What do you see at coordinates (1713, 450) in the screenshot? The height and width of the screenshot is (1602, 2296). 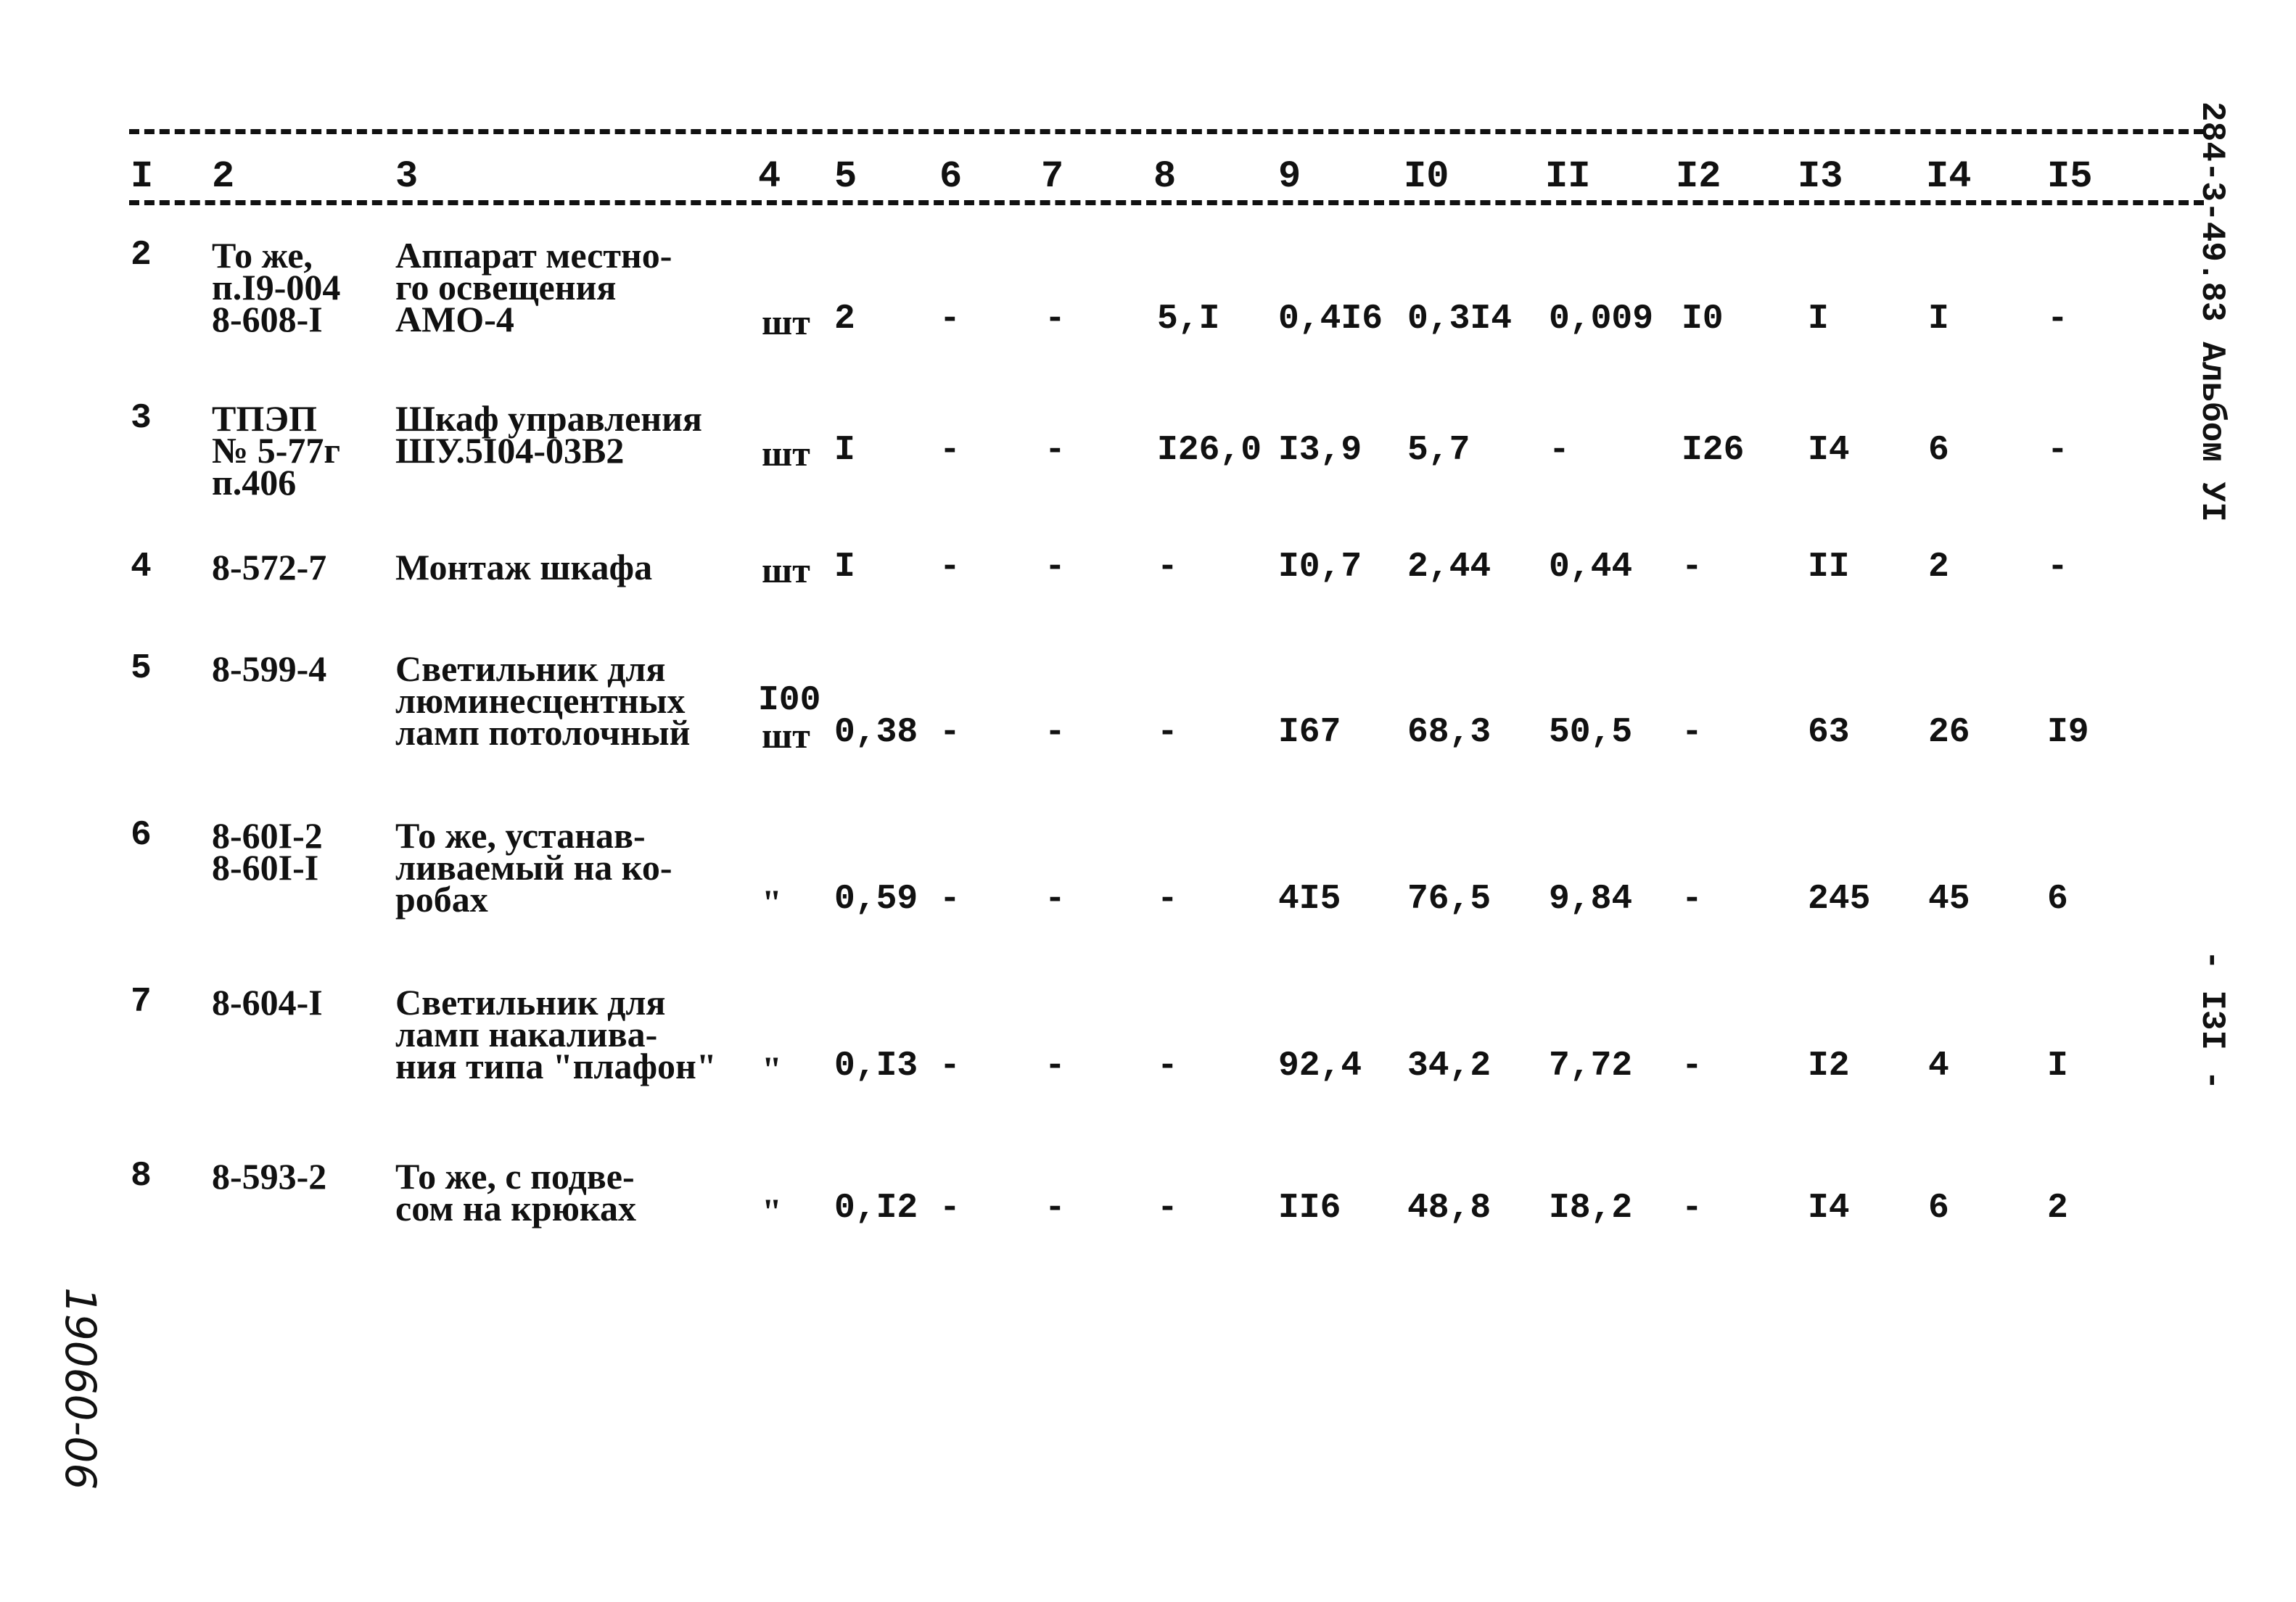 I see `value-c12: I26` at bounding box center [1713, 450].